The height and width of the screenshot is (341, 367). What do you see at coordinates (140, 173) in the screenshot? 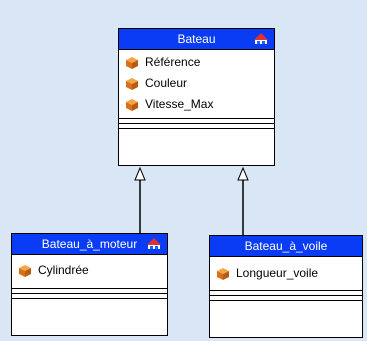
I see `inheritance-arrow-moteur` at bounding box center [140, 173].